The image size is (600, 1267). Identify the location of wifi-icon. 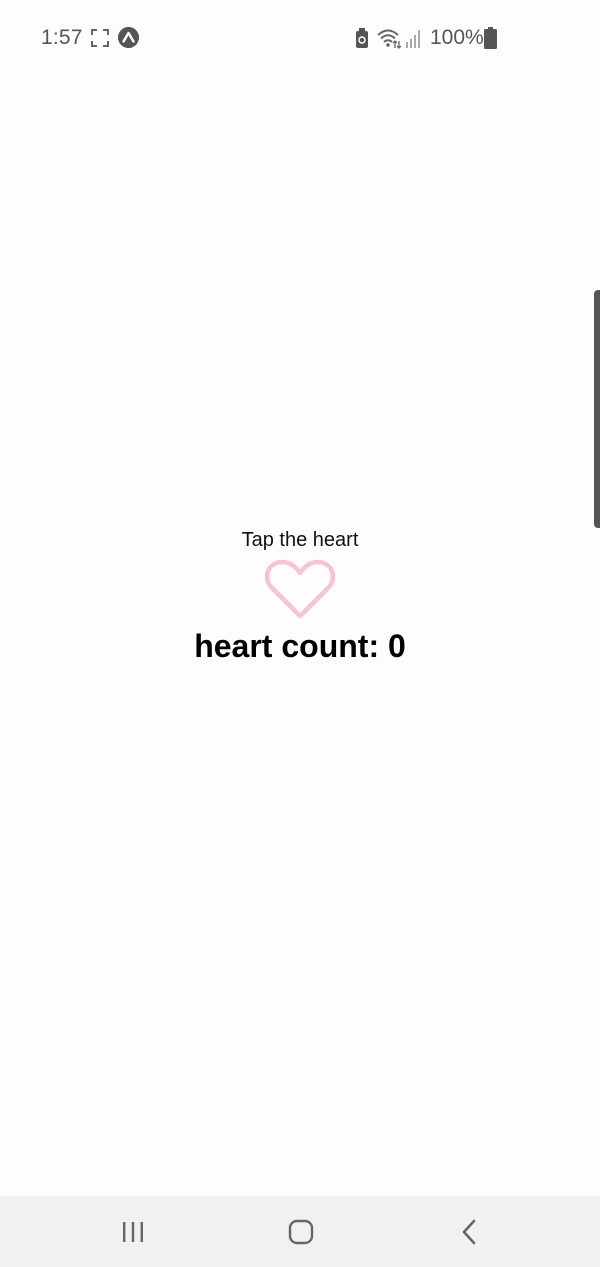
(389, 39).